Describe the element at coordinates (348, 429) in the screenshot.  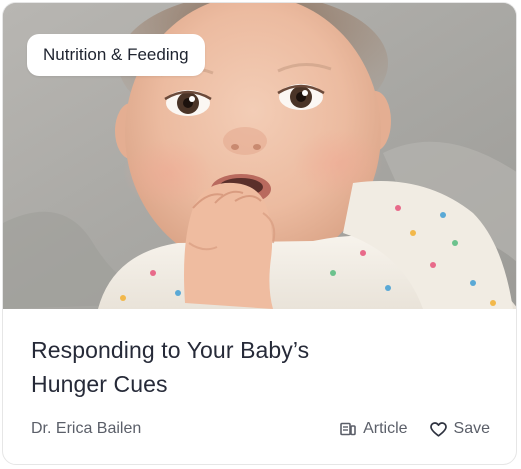
I see `article-icon` at that location.